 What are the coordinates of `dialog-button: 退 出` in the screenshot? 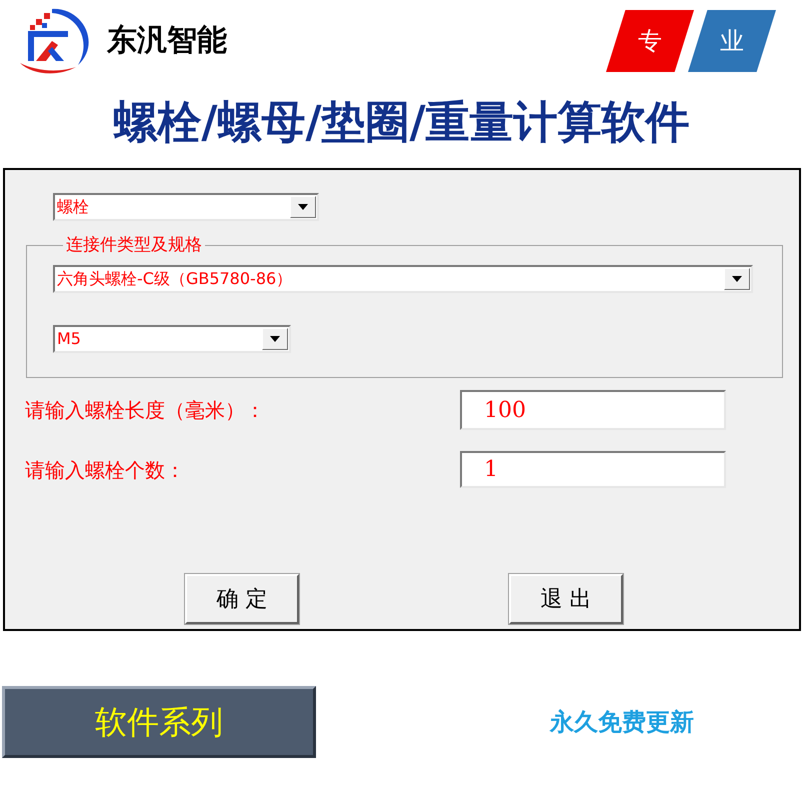 It's located at (566, 599).